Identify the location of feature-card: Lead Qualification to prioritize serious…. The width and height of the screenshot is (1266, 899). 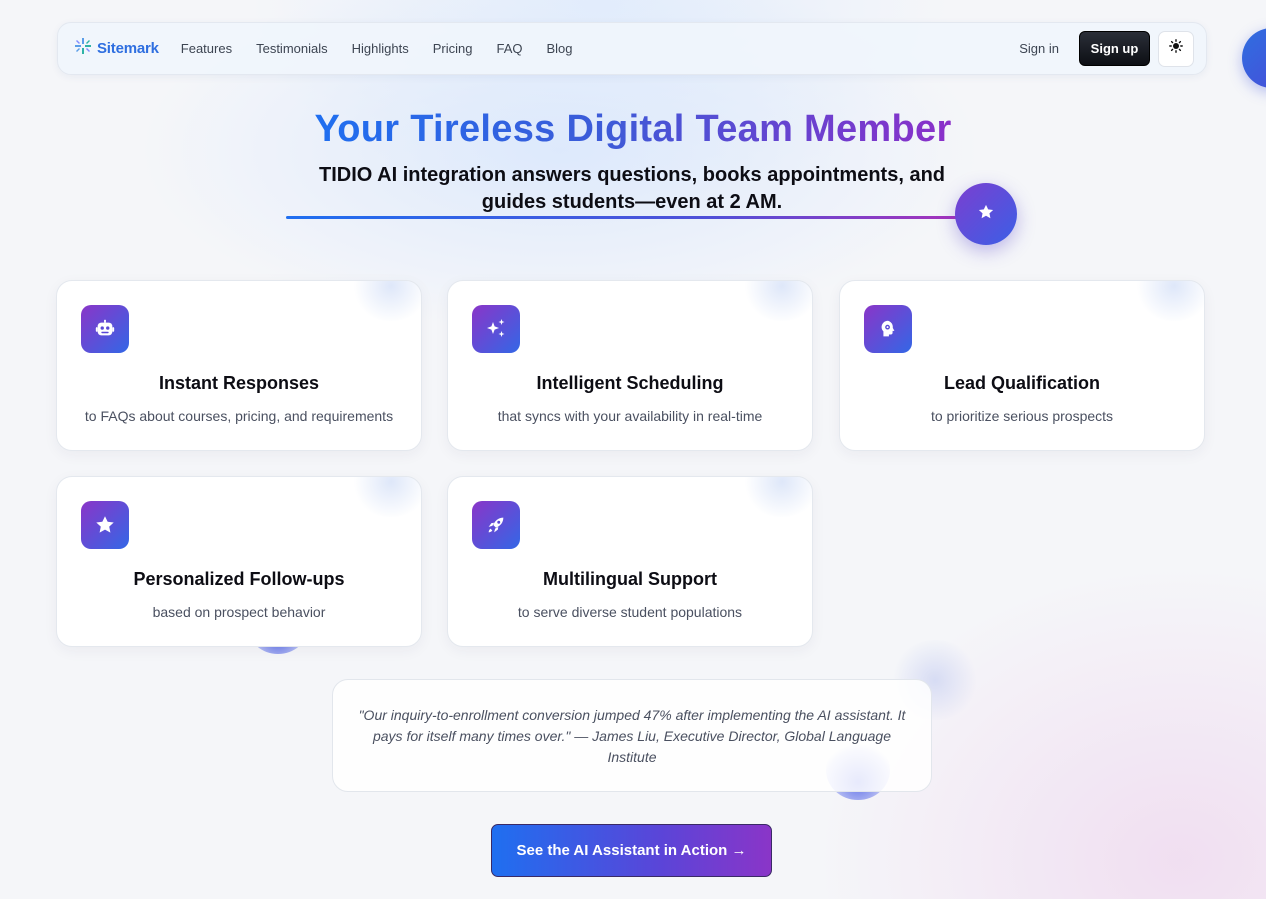
(1022, 365).